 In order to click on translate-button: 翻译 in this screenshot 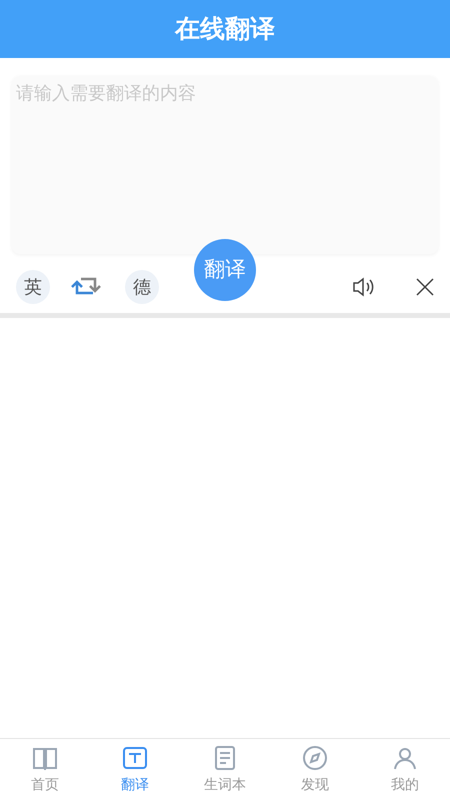, I will do `click(225, 270)`.